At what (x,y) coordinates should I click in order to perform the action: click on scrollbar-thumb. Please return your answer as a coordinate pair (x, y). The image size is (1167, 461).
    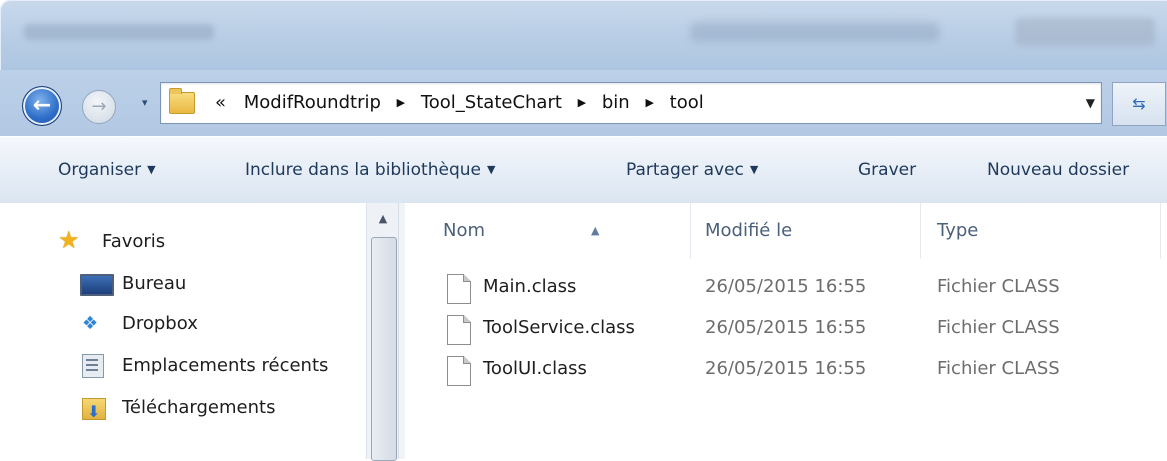
    Looking at the image, I should click on (384, 349).